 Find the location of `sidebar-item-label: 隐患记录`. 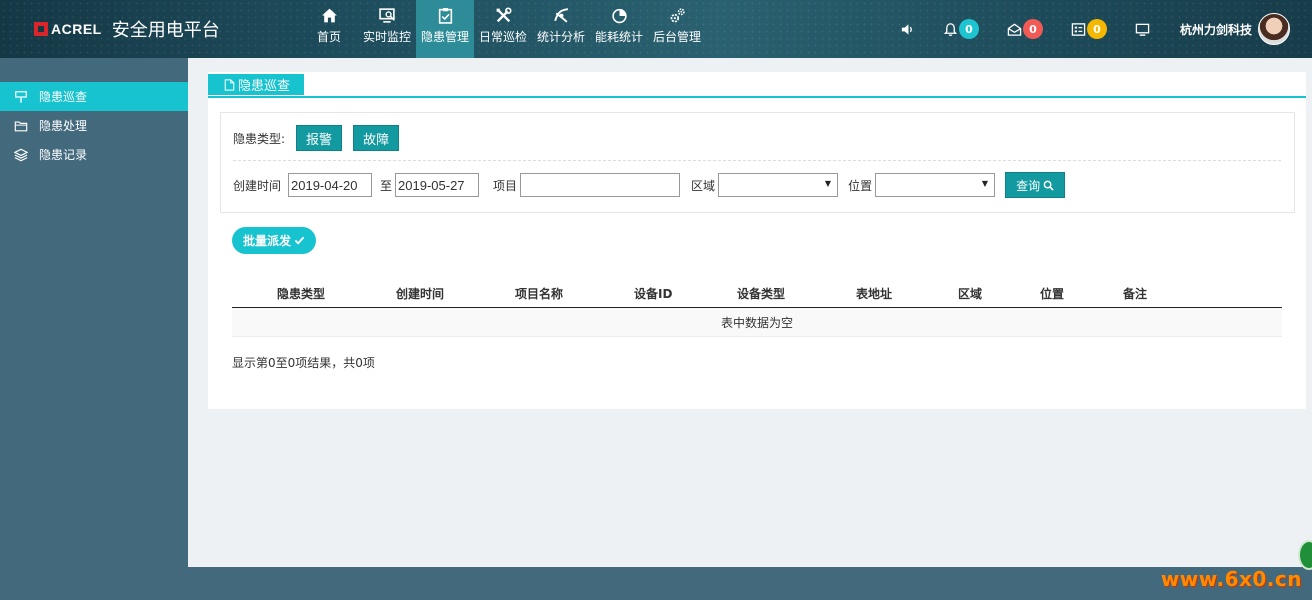

sidebar-item-label: 隐患记录 is located at coordinates (63, 155).